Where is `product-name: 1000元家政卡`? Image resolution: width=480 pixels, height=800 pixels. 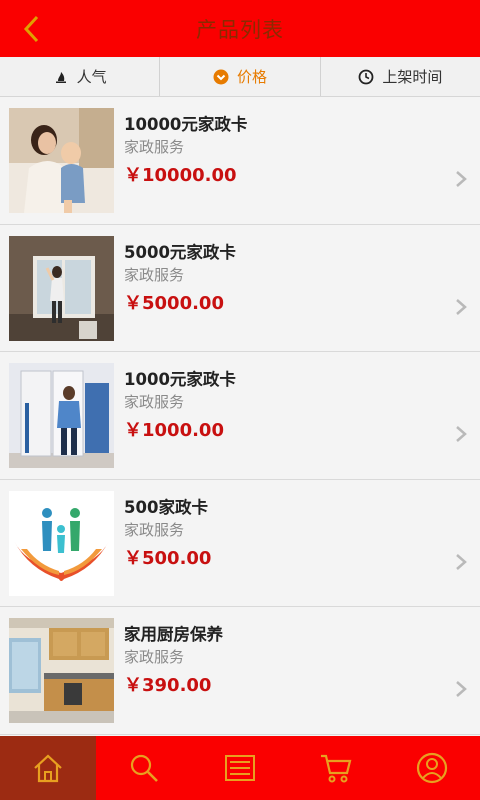
product-name: 1000元家政卡 is located at coordinates (180, 379).